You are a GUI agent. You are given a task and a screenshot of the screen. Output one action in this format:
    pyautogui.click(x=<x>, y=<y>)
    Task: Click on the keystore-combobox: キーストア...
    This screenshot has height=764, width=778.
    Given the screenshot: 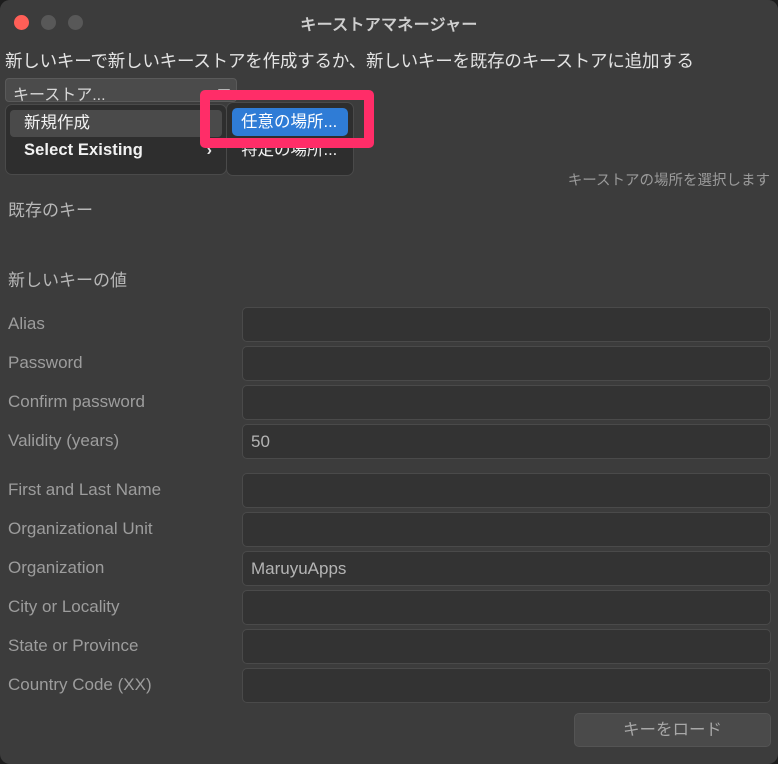 What is the action you would take?
    pyautogui.click(x=121, y=91)
    